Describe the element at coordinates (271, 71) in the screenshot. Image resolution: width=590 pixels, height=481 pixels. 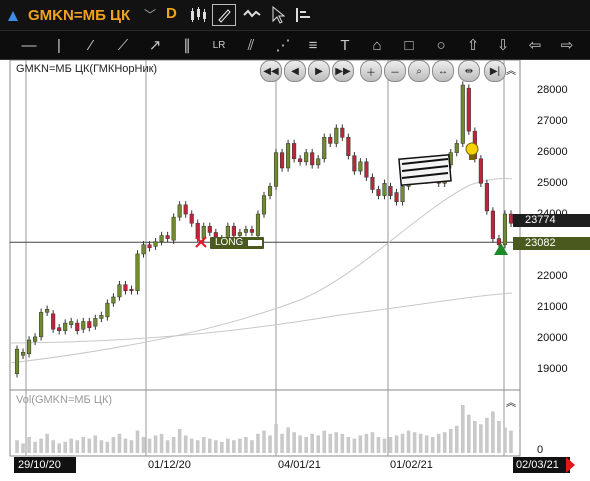
I see `rewind-fast-icon: ◀◀` at that location.